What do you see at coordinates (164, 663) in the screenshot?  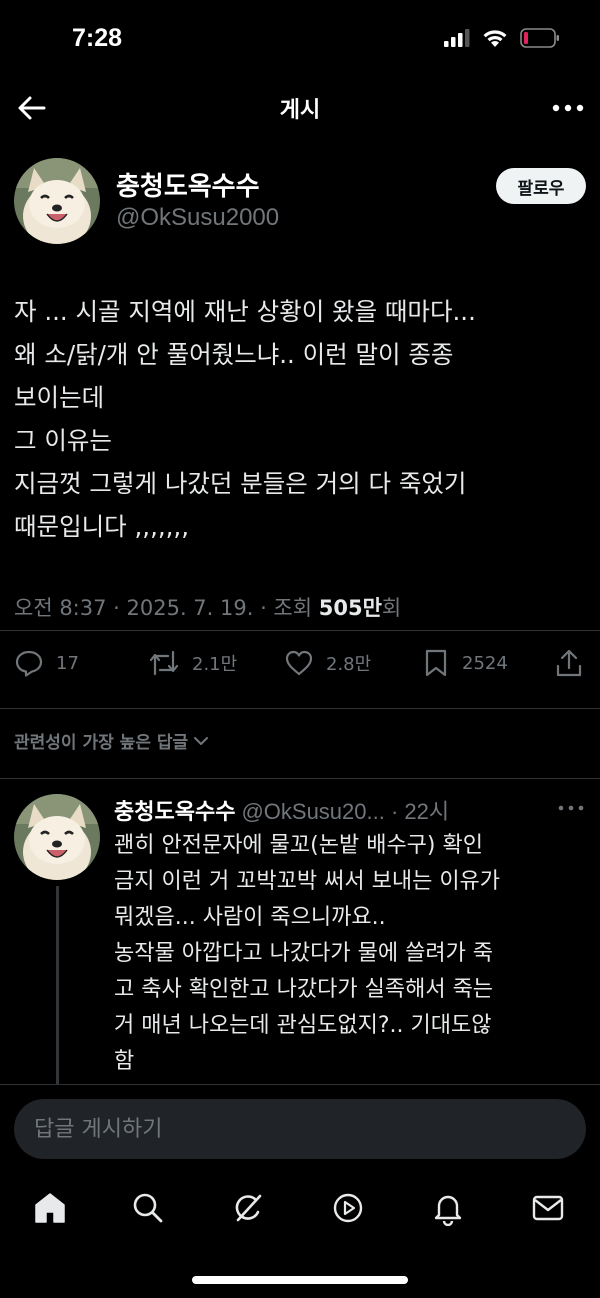 I see `repost-icon` at bounding box center [164, 663].